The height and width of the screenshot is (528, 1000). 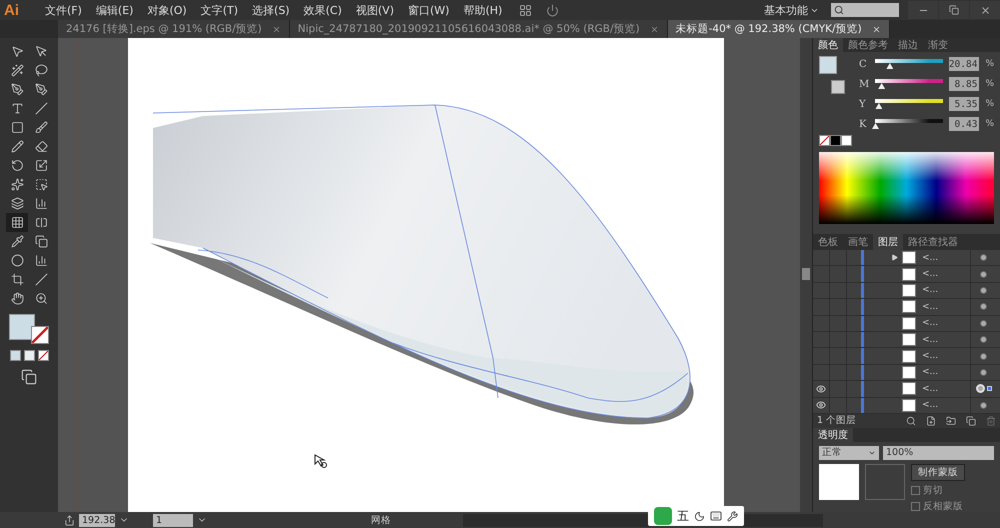 I want to click on panel-tab: 色板, so click(x=828, y=242).